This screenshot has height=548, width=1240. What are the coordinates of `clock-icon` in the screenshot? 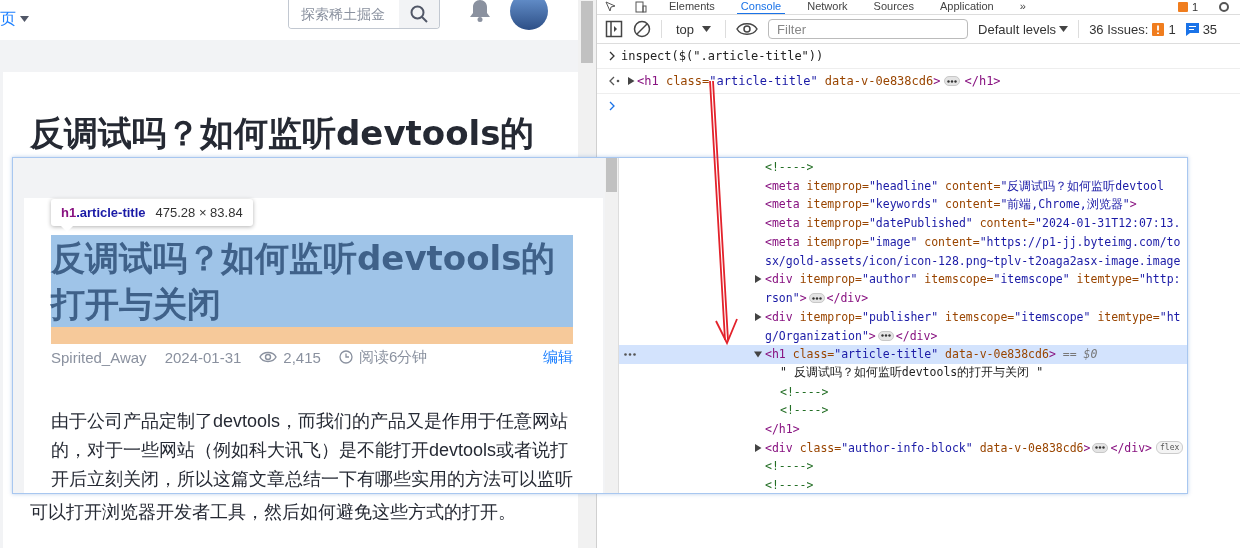 It's located at (345, 357).